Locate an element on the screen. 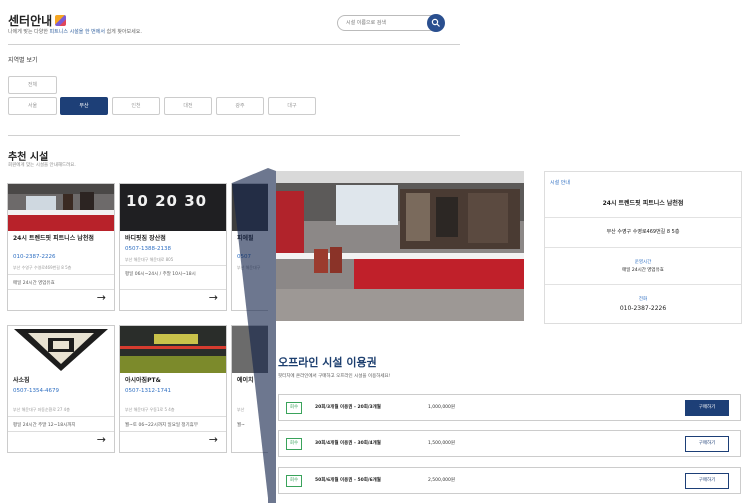  facility-name: 아시아짐PT& is located at coordinates (143, 380).